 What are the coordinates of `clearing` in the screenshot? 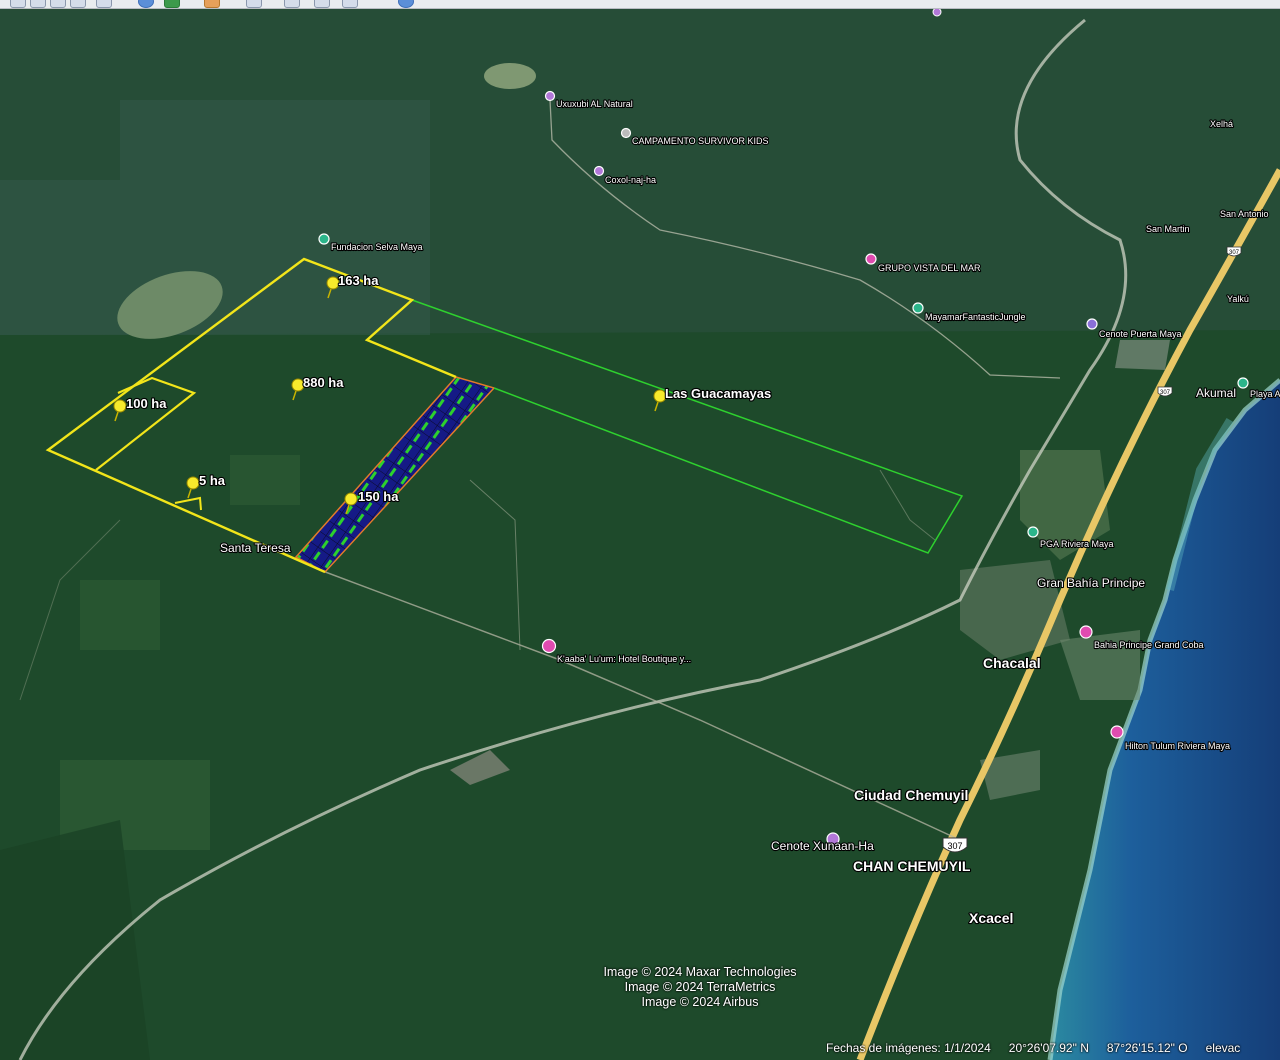 It's located at (510, 76).